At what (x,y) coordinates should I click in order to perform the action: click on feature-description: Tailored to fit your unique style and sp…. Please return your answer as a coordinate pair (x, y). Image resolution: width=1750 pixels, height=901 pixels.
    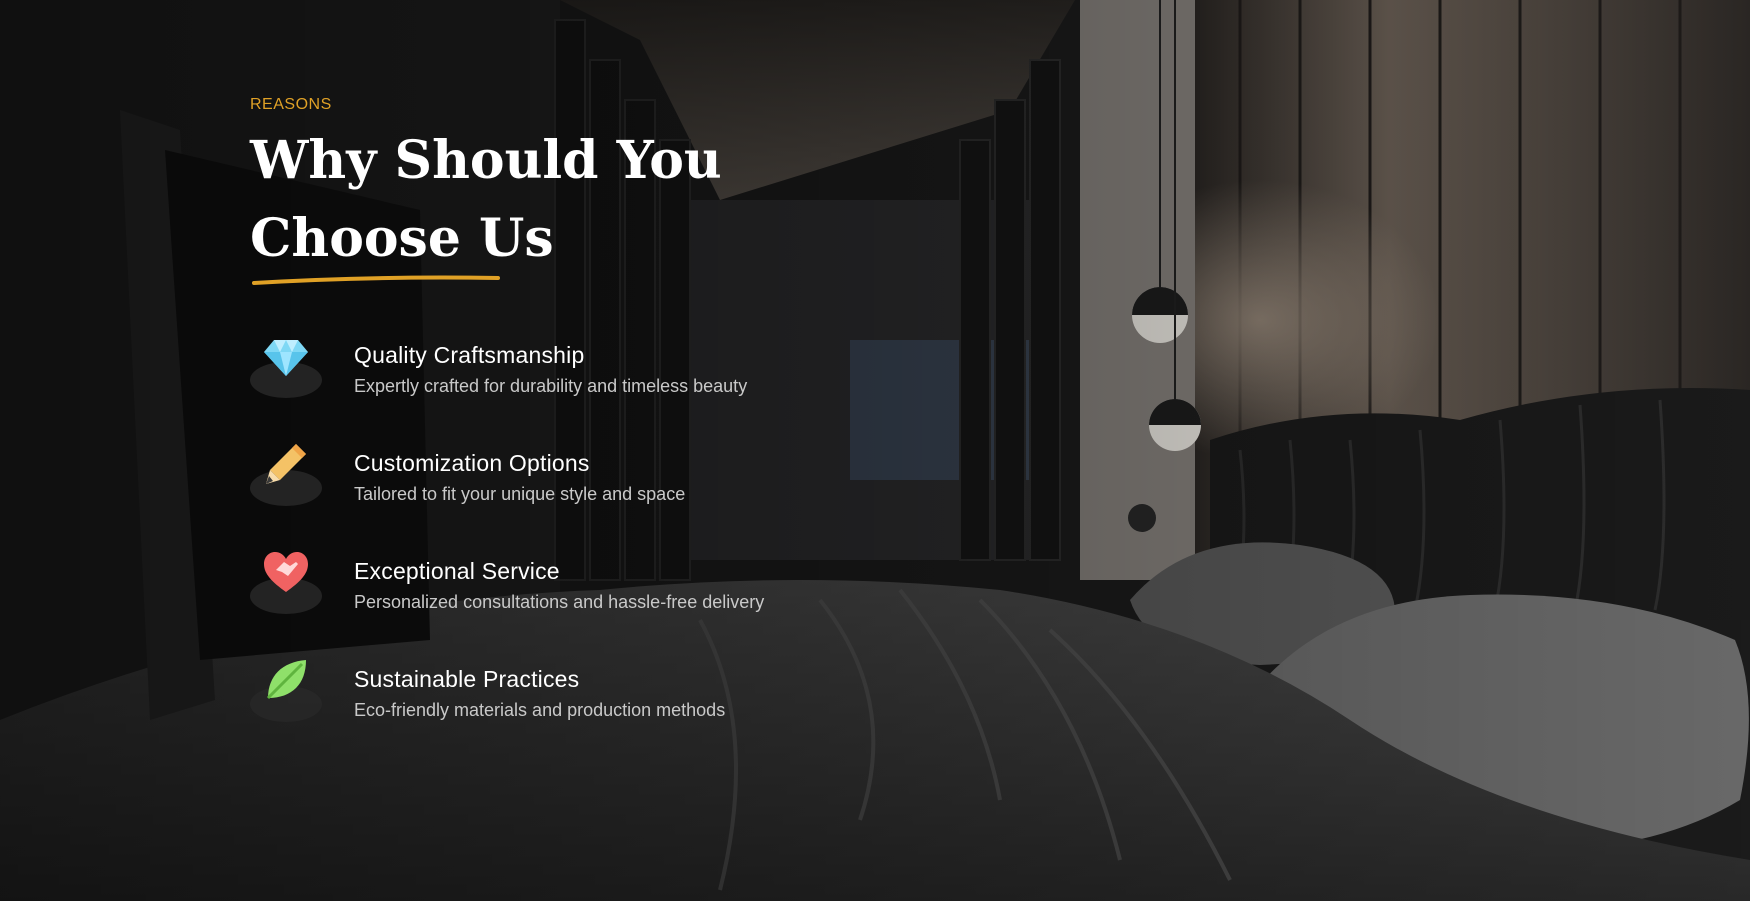
    Looking at the image, I should click on (520, 494).